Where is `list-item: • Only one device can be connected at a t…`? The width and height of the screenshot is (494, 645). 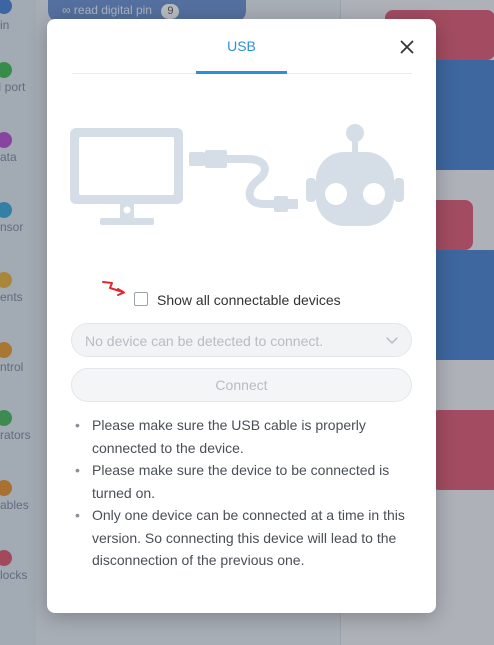
list-item: • Only one device can be connected at a t… is located at coordinates (241, 538).